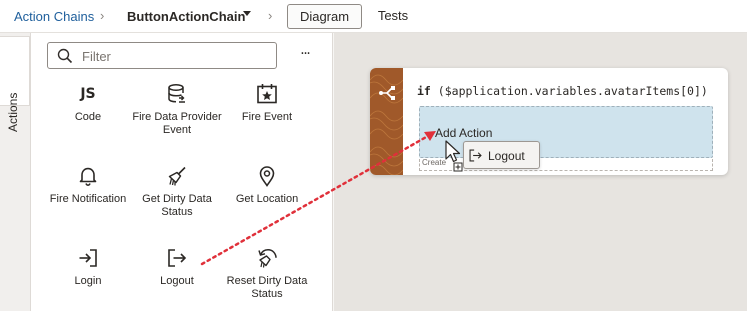 The image size is (747, 311). I want to click on breadcrumb-current: ButtonActionChain, so click(186, 16).